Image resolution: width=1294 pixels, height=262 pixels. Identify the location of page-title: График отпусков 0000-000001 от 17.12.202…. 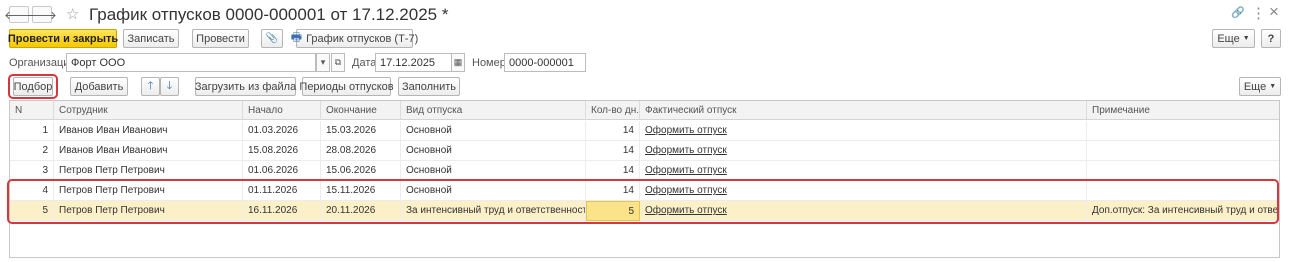
(269, 14).